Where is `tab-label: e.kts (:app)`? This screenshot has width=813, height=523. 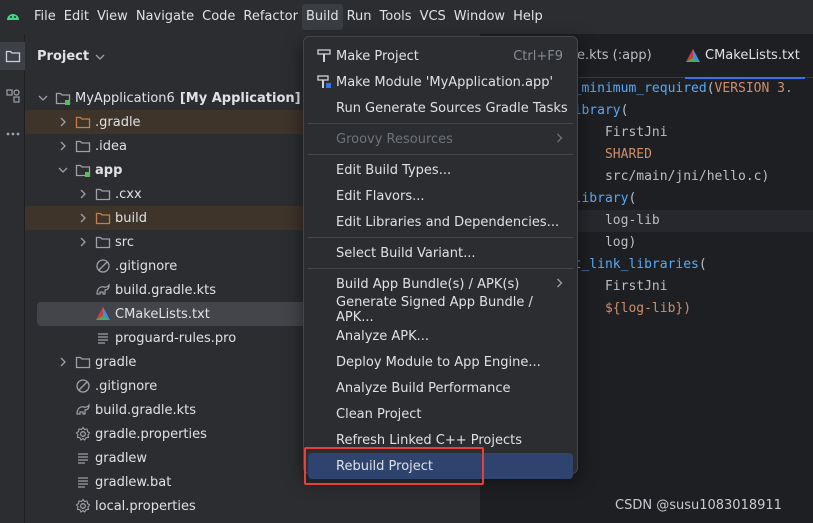 tab-label: e.kts (:app) is located at coordinates (614, 55).